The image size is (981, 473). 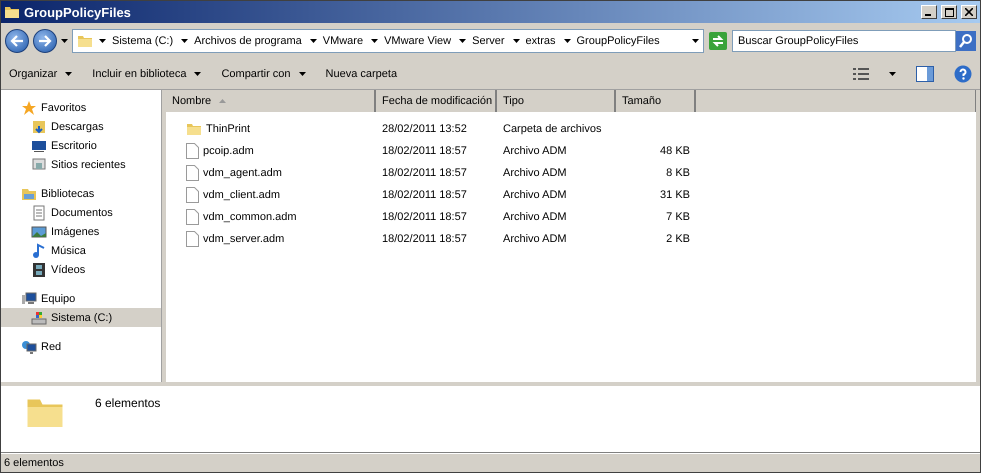 What do you see at coordinates (929, 12) in the screenshot?
I see `minimize-button` at bounding box center [929, 12].